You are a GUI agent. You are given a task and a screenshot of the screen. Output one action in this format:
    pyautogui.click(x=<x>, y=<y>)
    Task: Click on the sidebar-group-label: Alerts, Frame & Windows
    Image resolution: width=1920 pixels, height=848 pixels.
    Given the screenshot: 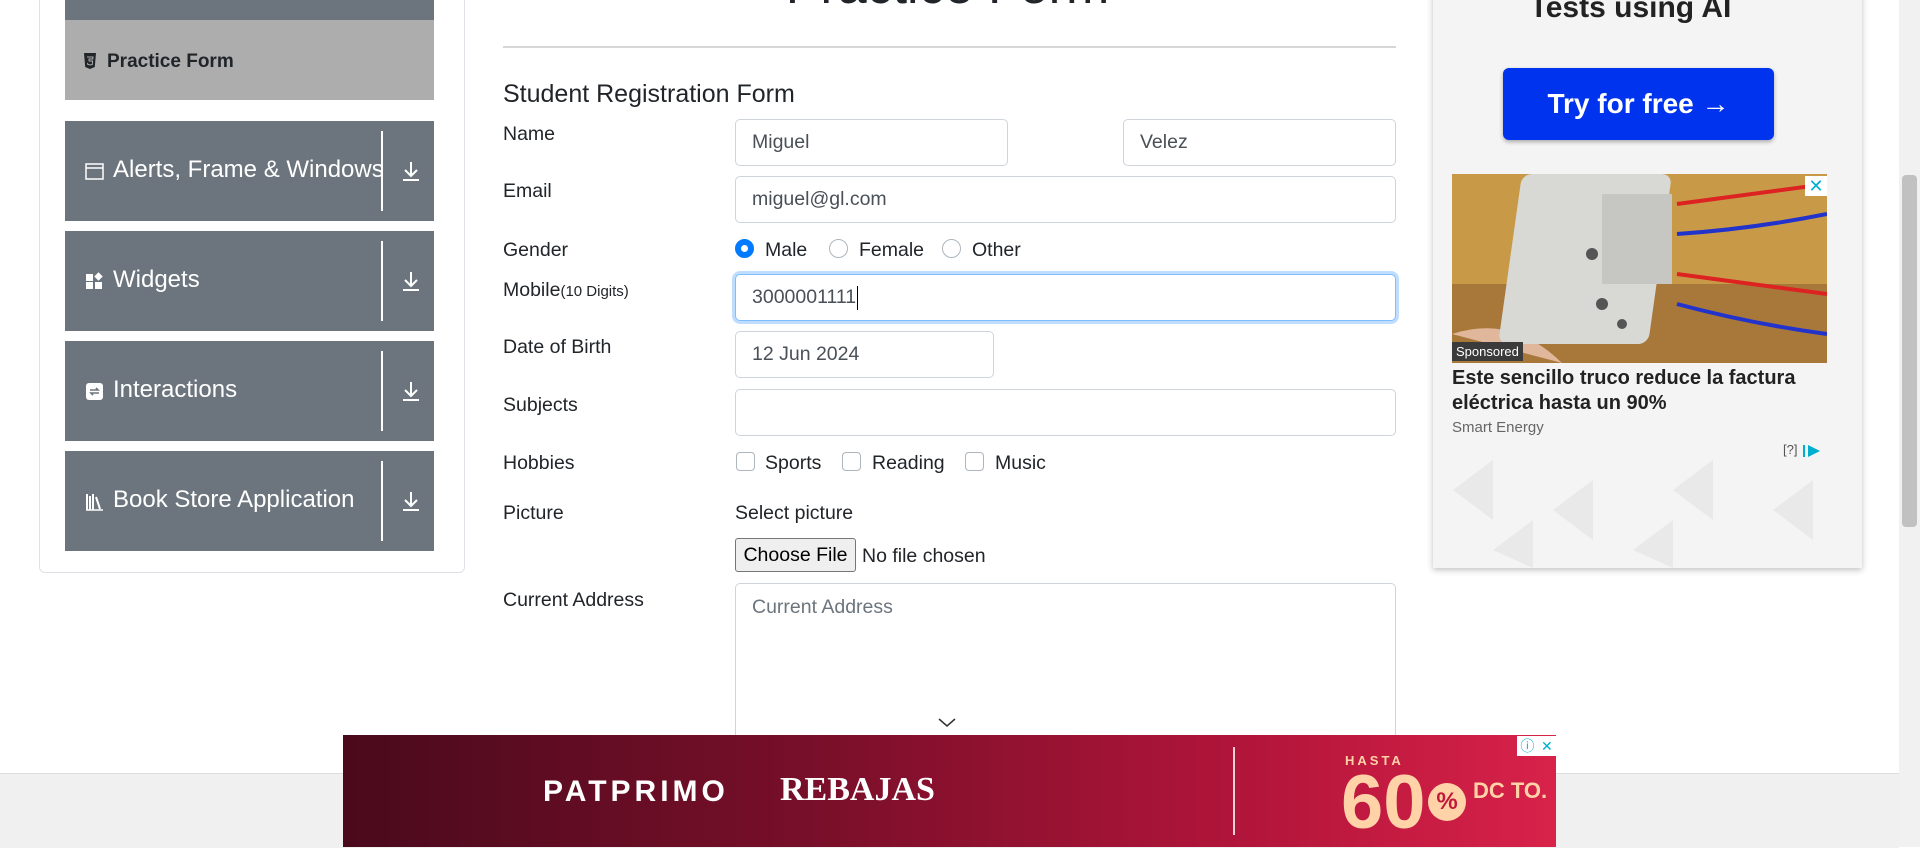 What is the action you would take?
    pyautogui.click(x=248, y=169)
    